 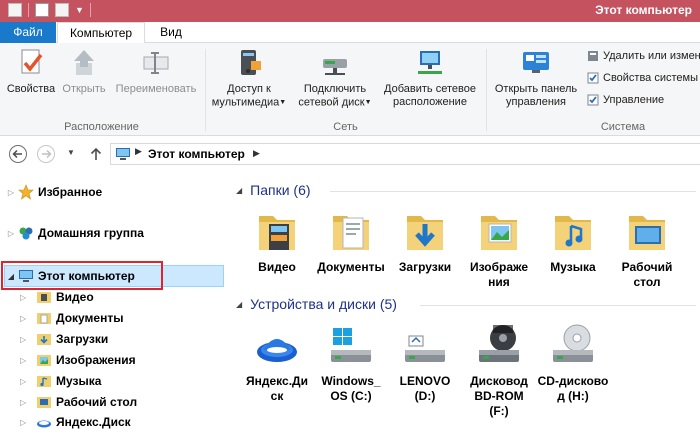 I want to click on device-drive-d-label: LENOVO, so click(x=425, y=381).